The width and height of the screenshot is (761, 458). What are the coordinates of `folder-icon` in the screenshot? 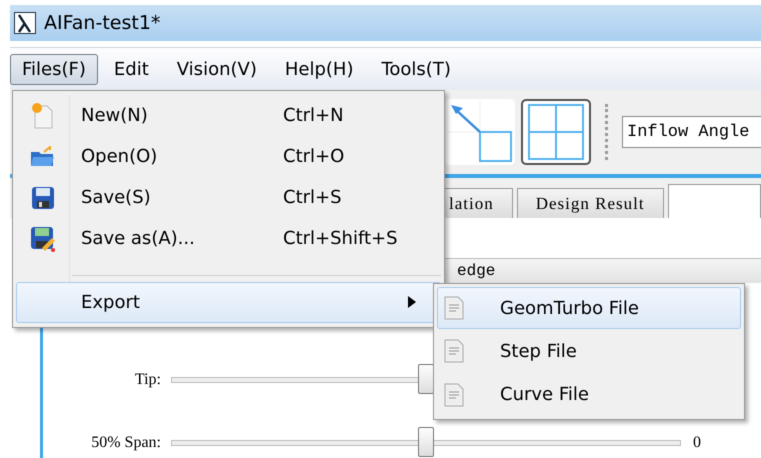 It's located at (43, 157).